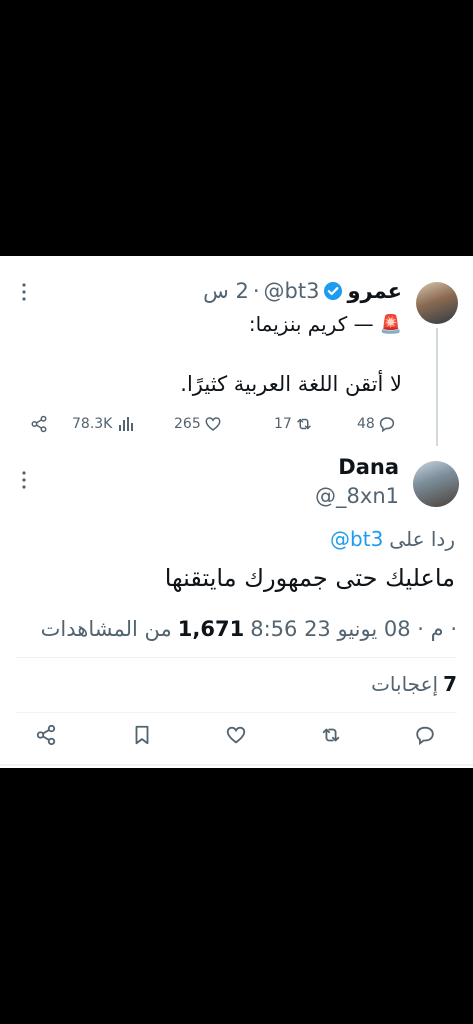 The width and height of the screenshot is (473, 1024). I want to click on views-stat: 78.3K, so click(103, 424).